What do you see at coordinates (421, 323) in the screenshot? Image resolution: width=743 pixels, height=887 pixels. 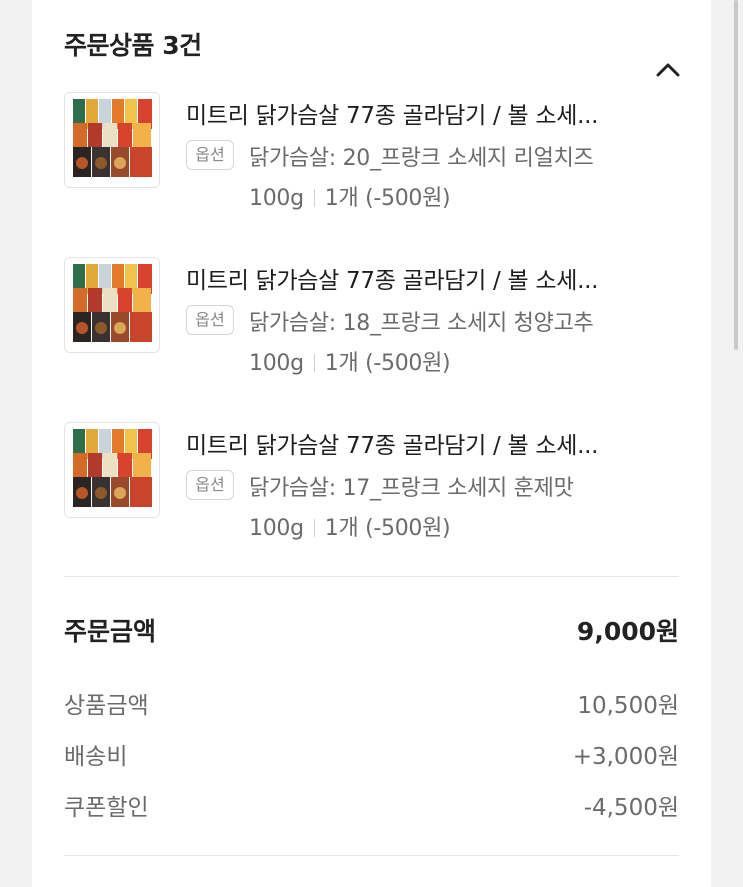 I see `option-description: 닭가슴살: 18_프랑크 소세지 청양고추` at bounding box center [421, 323].